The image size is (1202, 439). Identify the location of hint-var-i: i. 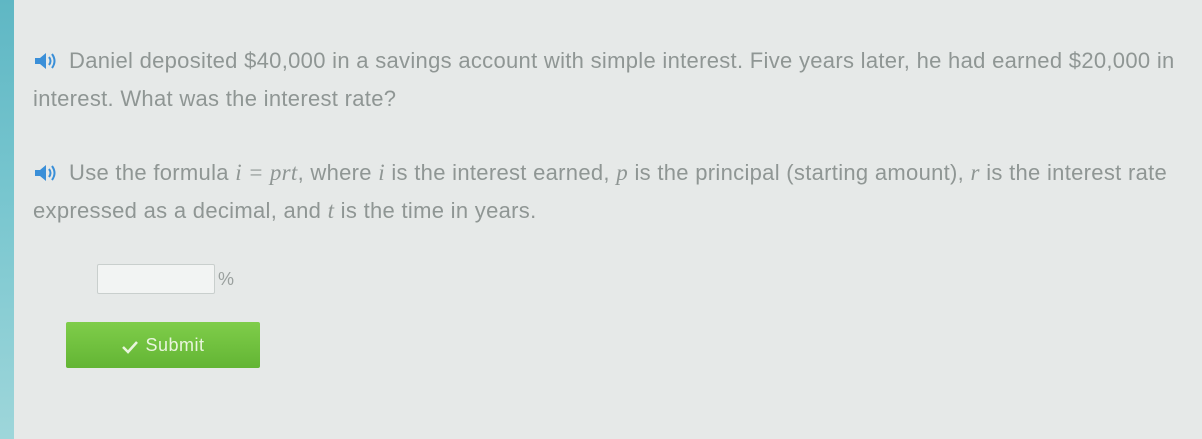
(381, 172).